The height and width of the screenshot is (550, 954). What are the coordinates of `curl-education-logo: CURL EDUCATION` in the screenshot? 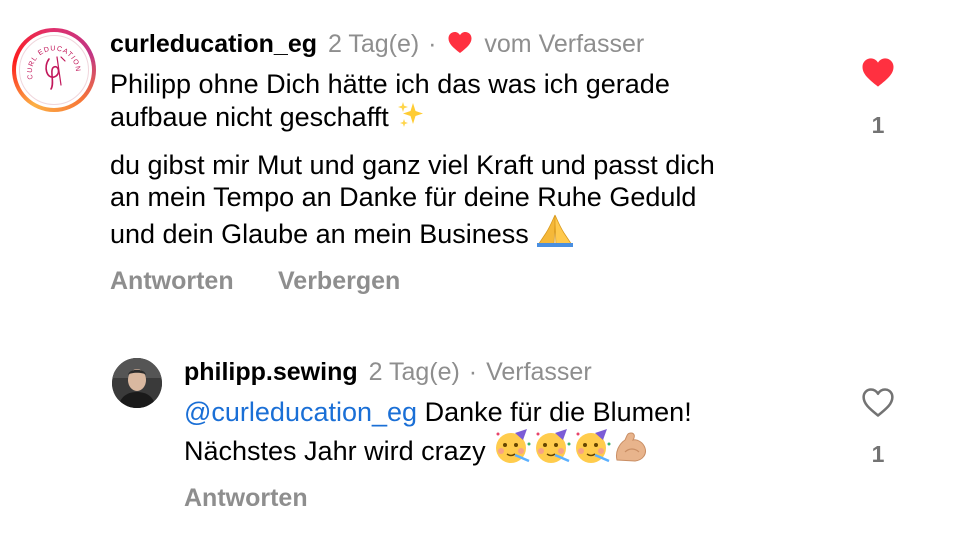 It's located at (54, 67).